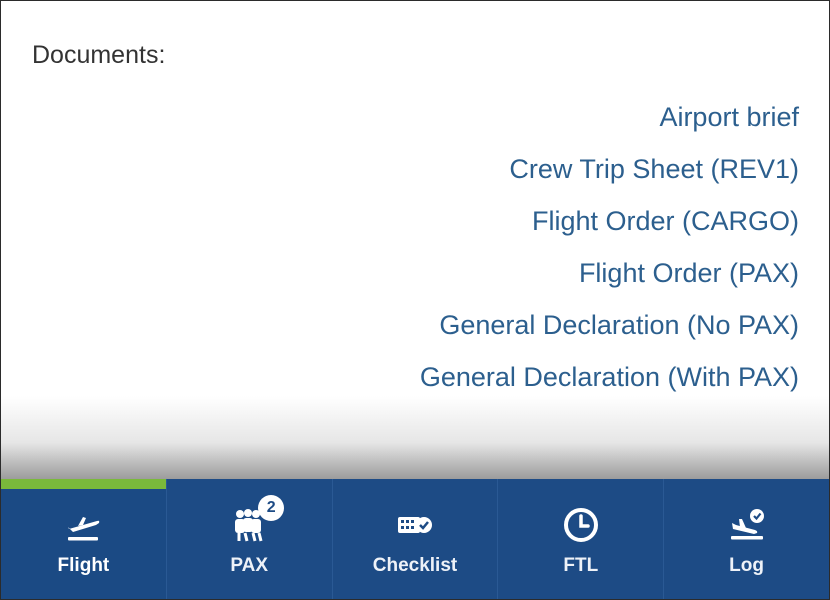 This screenshot has width=830, height=600. Describe the element at coordinates (689, 273) in the screenshot. I see `doc-link-flight-order-pax: Flight Order (PAX)` at that location.